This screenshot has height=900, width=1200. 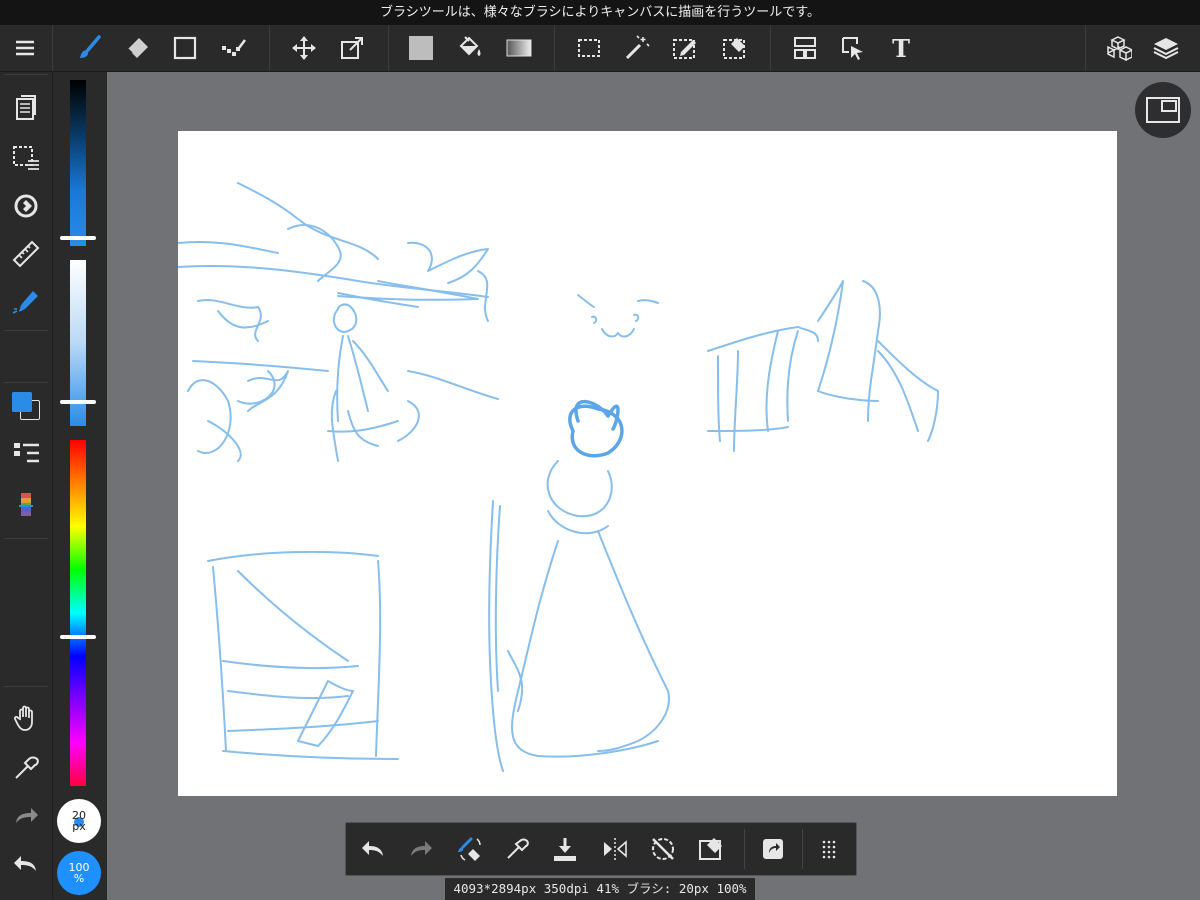 I want to click on quick-export-button, so click(x=773, y=849).